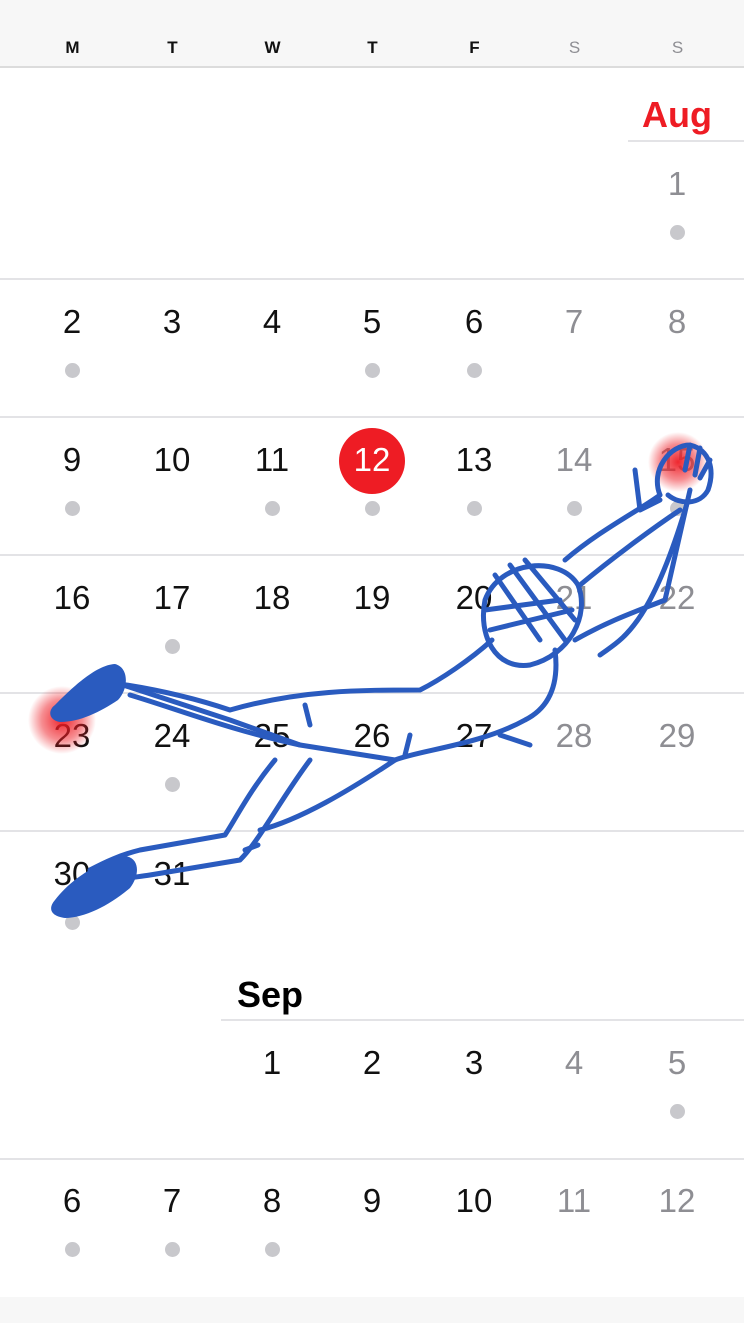 The width and height of the screenshot is (744, 1323). Describe the element at coordinates (306, 675) in the screenshot. I see `figure-torso` at that location.